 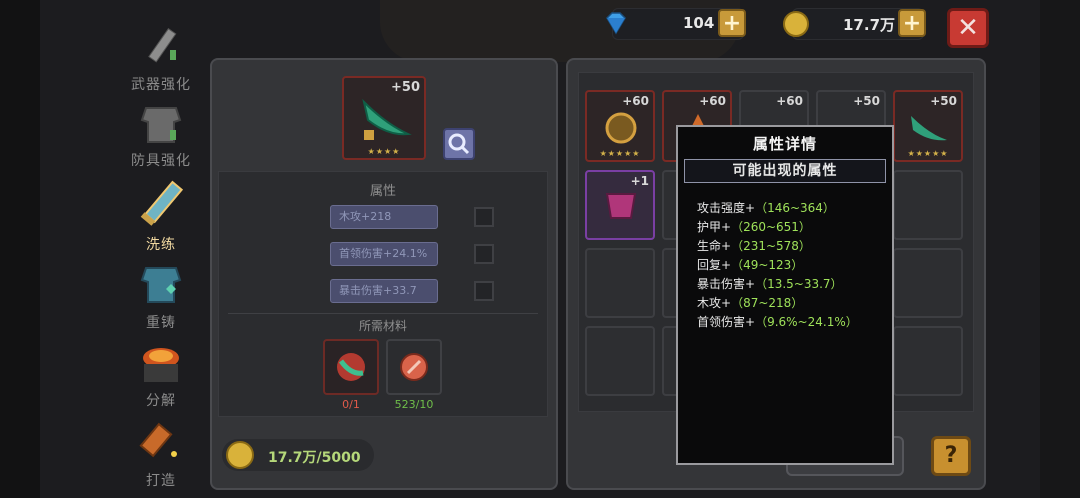 I want to click on material-blade-icon, so click(x=351, y=367).